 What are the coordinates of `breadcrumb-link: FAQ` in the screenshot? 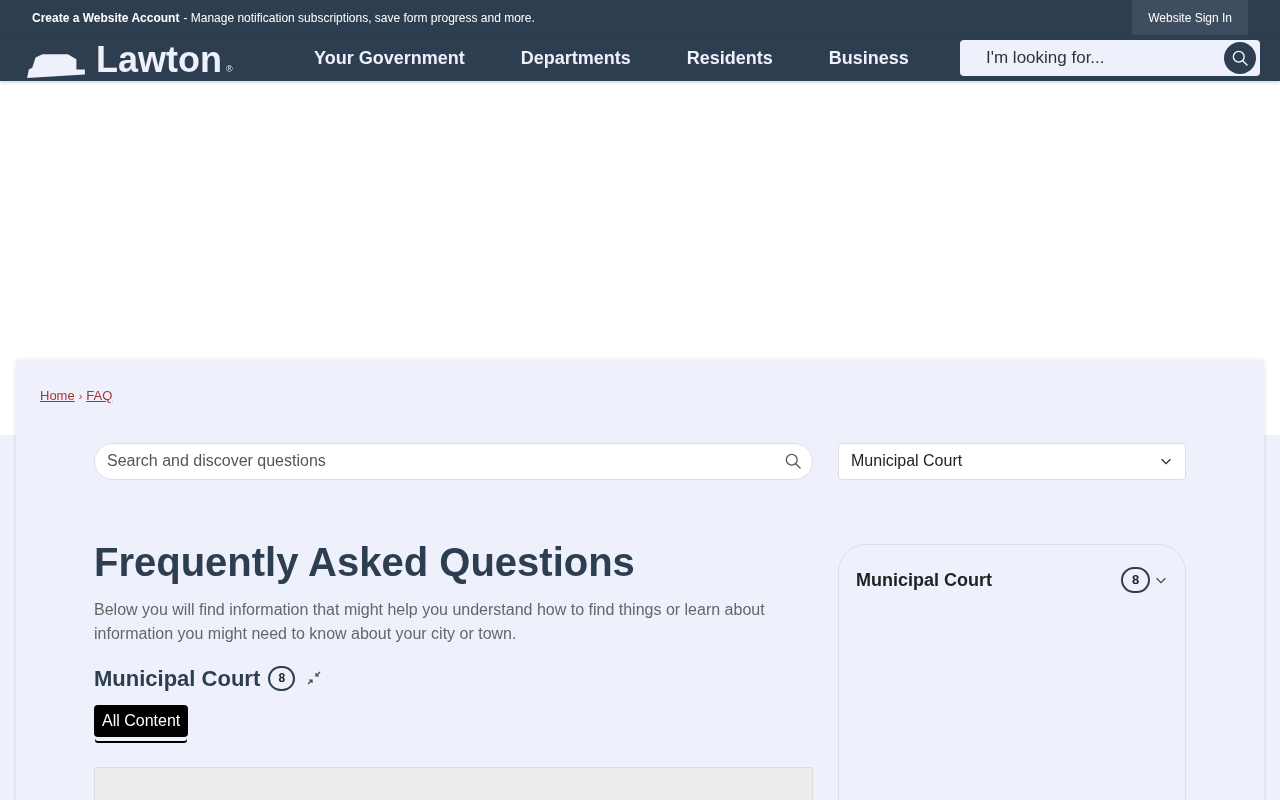 It's located at (99, 396).